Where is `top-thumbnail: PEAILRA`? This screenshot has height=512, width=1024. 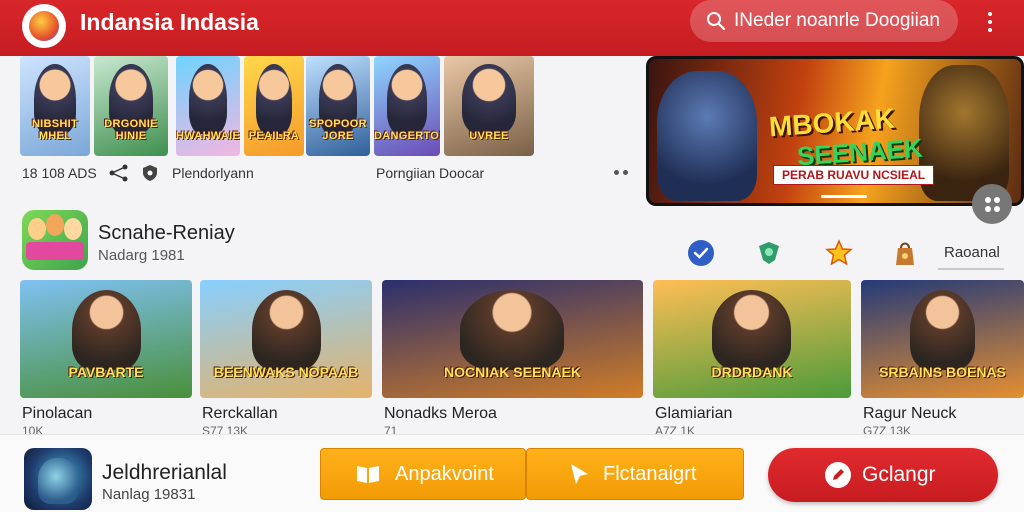
top-thumbnail: PEAILRA is located at coordinates (274, 106).